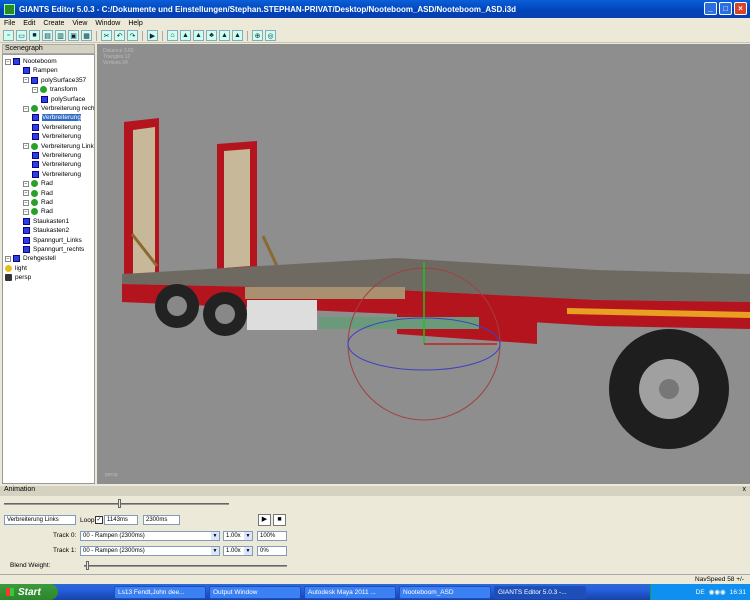 This screenshot has height=600, width=750. Describe the element at coordinates (47, 35) in the screenshot. I see `import-icon: ▤` at that location.